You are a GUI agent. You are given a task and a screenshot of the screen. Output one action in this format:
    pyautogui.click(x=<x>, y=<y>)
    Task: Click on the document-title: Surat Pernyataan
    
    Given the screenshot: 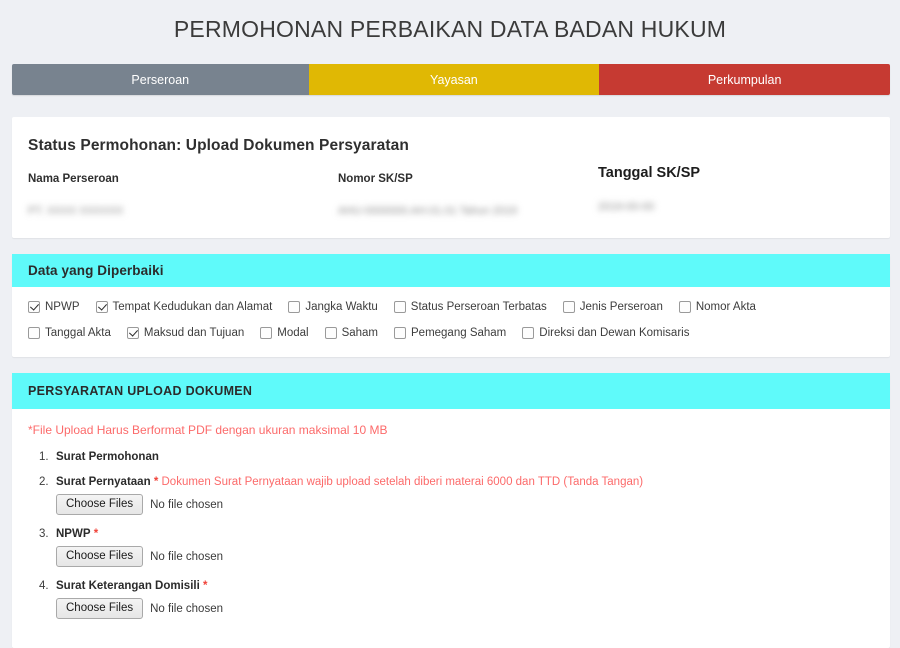 What is the action you would take?
    pyautogui.click(x=103, y=482)
    